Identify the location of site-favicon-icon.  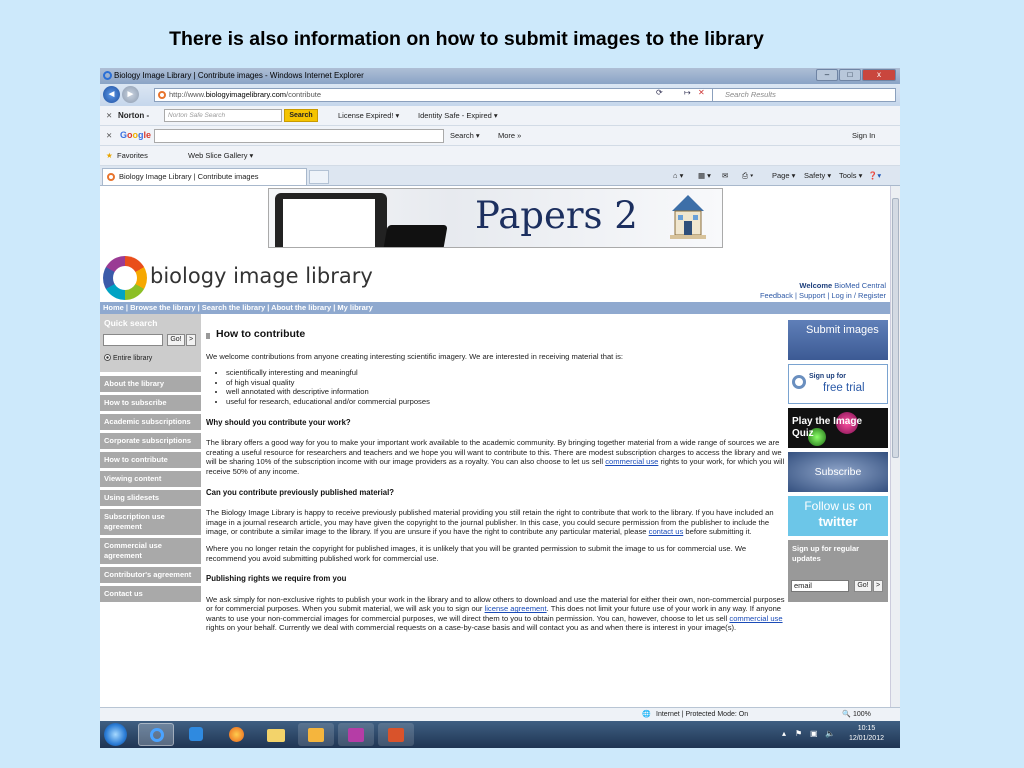
(162, 95).